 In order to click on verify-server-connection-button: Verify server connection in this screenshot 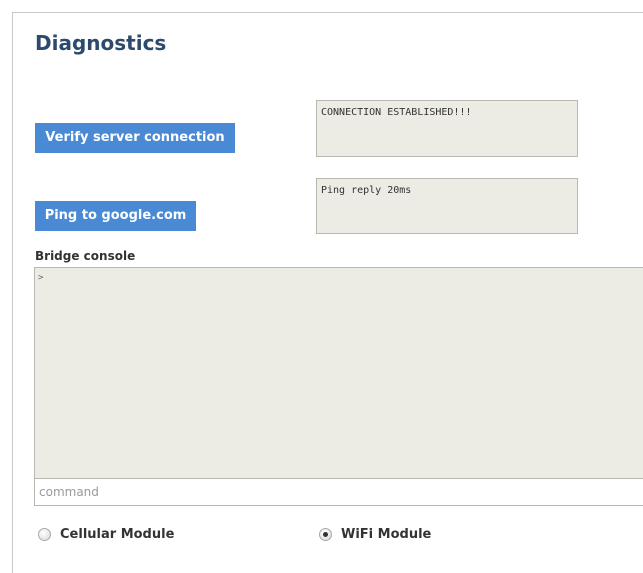, I will do `click(135, 138)`.